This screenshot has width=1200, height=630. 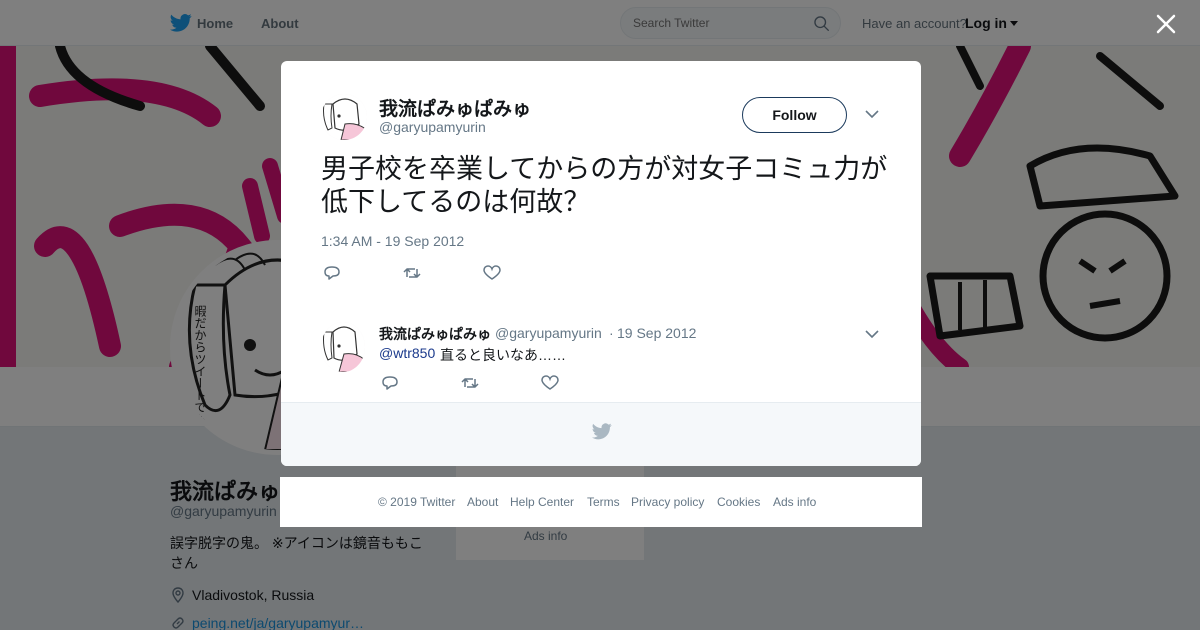 What do you see at coordinates (435, 334) in the screenshot?
I see `reply-author-name: 我流ぱみゅぱみゅ` at bounding box center [435, 334].